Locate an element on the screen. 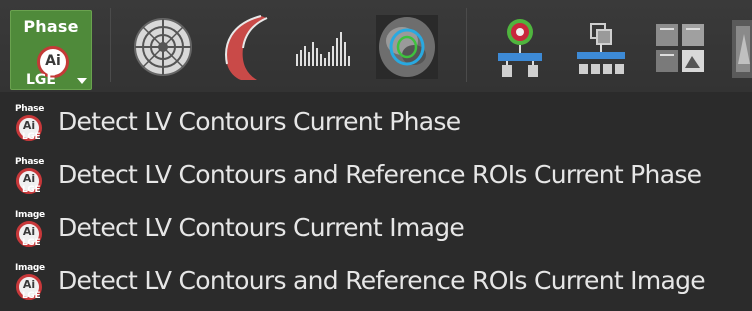 Image resolution: width=752 pixels, height=311 pixels. dropdown-arrow-icon is located at coordinates (82, 81).